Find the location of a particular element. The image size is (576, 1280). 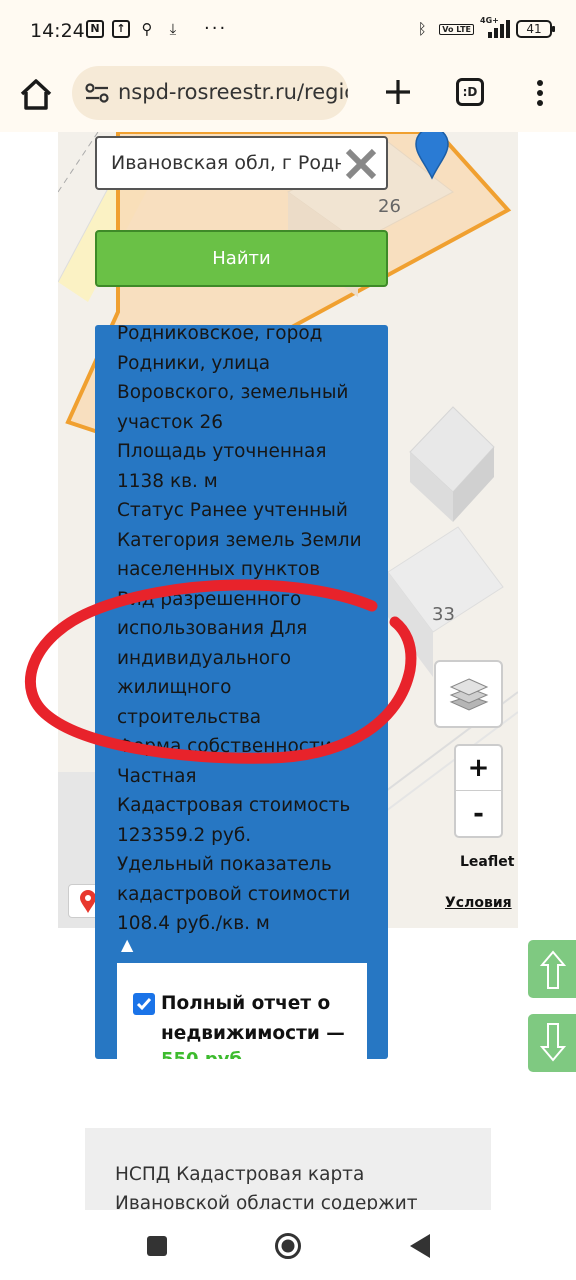

system-icons: ᛒ Vo LTE 4G+ 41 is located at coordinates (484, 27).